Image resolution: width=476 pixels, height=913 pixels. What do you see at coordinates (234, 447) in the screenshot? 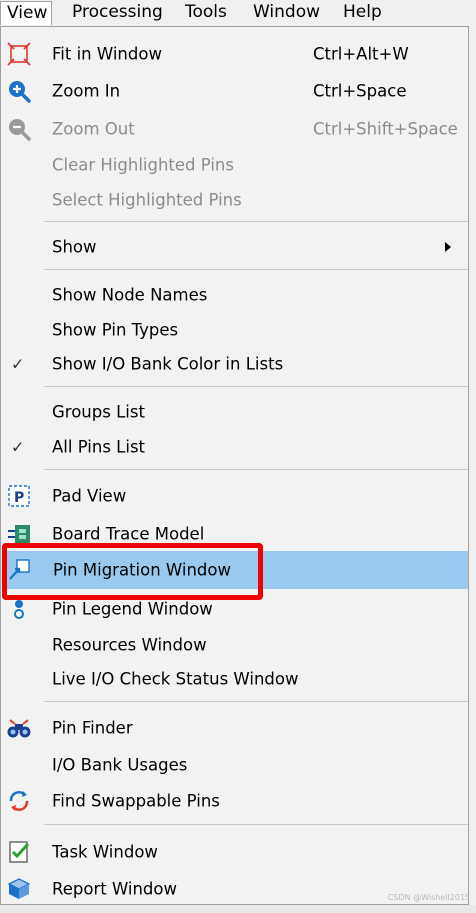
I see `menu-item-all-pins-list: ✓ All Pins List` at bounding box center [234, 447].